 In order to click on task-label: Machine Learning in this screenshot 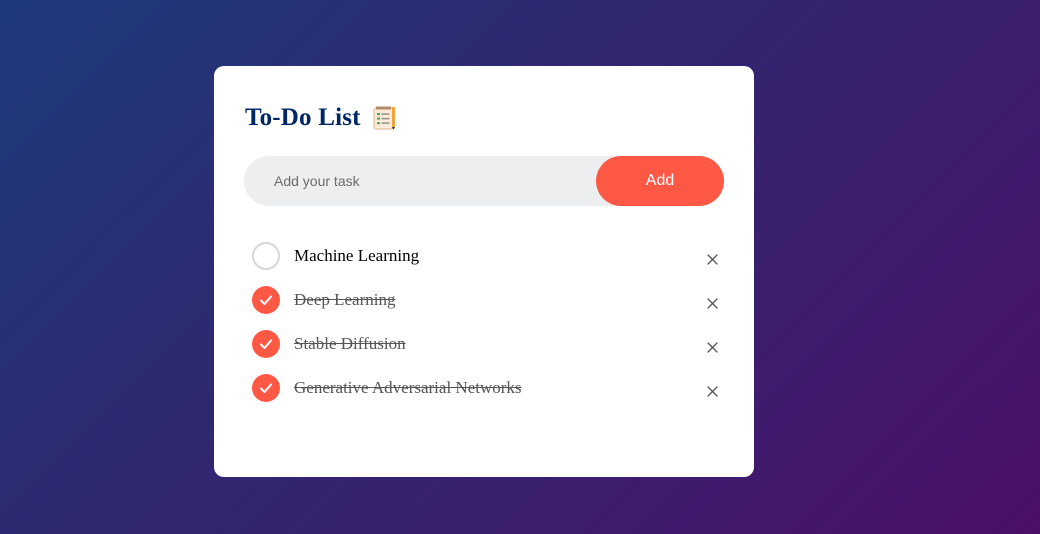, I will do `click(357, 255)`.